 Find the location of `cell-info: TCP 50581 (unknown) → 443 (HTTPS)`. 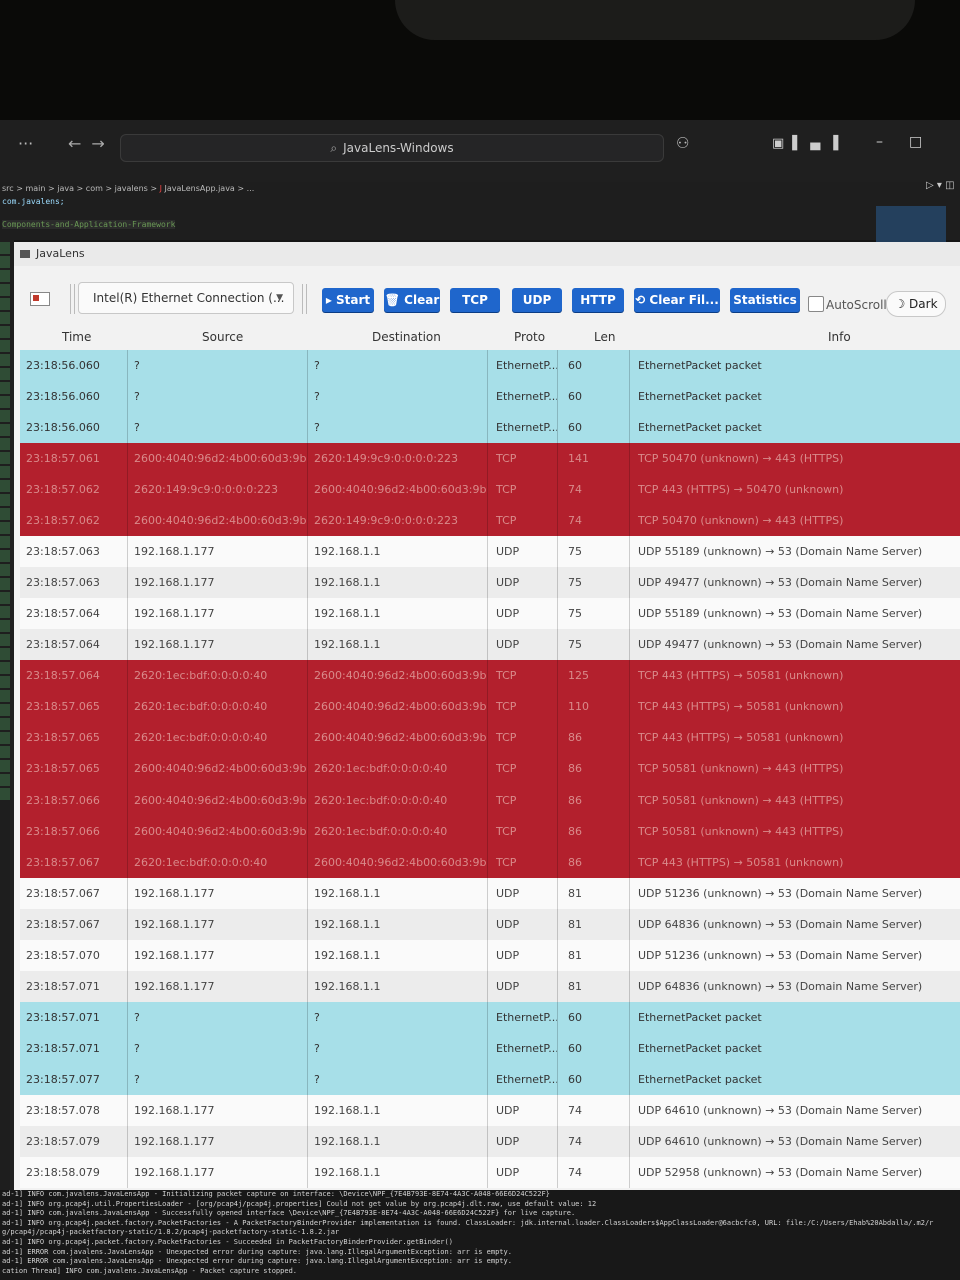

cell-info: TCP 50581 (unknown) → 443 (HTTPS) is located at coordinates (741, 831).